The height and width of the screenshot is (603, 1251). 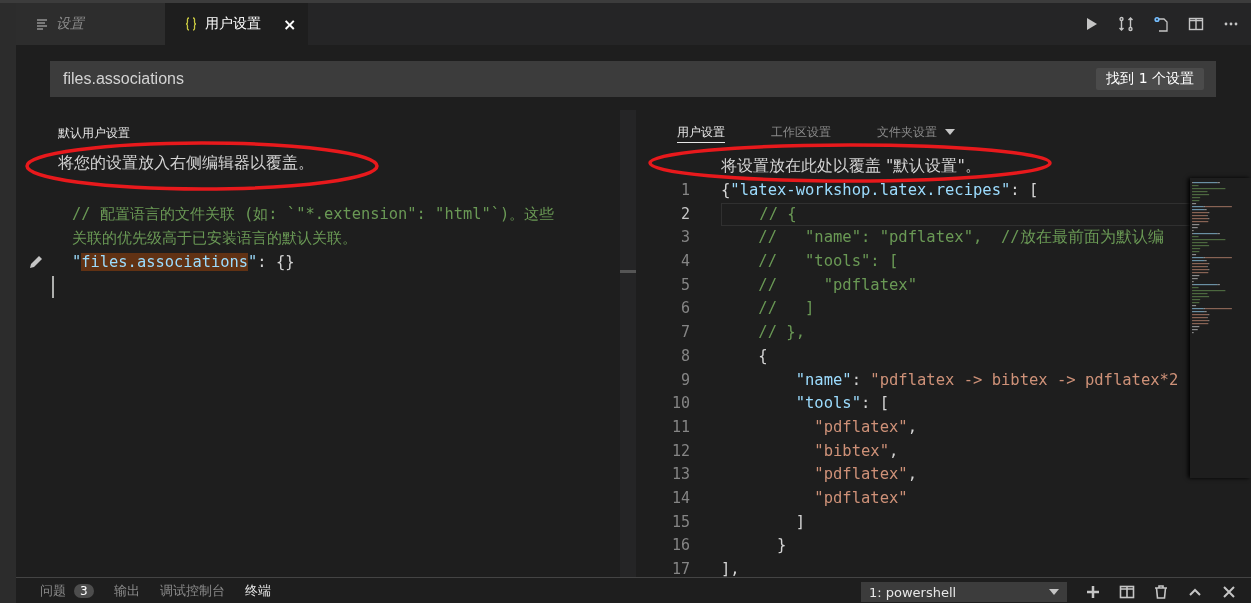 What do you see at coordinates (685, 214) in the screenshot?
I see `line-number: 2` at bounding box center [685, 214].